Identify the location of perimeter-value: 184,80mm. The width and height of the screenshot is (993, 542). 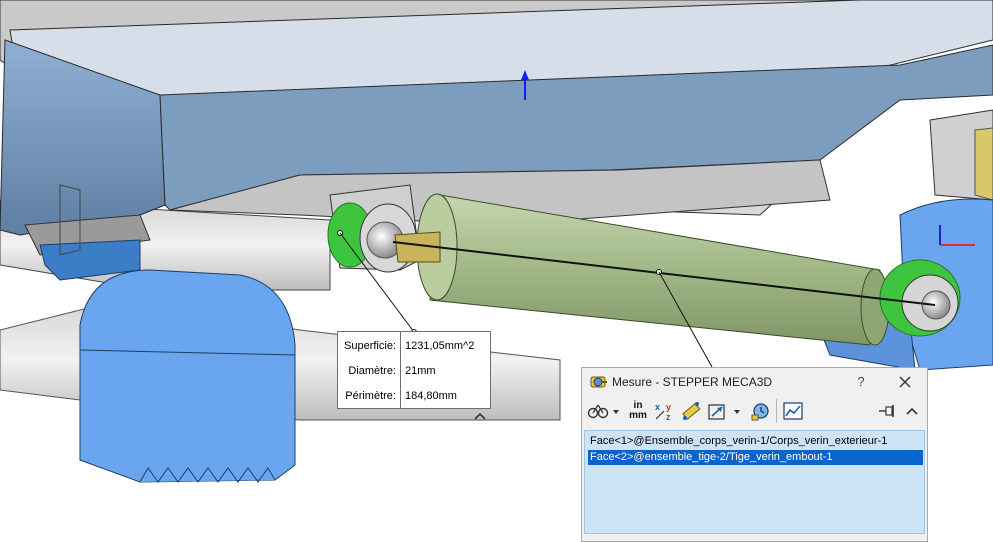
(431, 396).